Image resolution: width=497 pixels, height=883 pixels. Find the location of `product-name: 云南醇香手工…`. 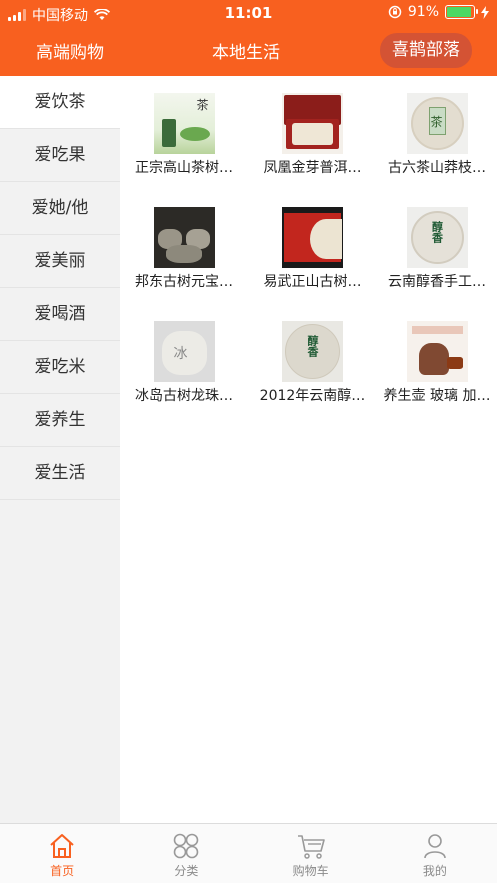

product-name: 云南醇香手工… is located at coordinates (437, 282).